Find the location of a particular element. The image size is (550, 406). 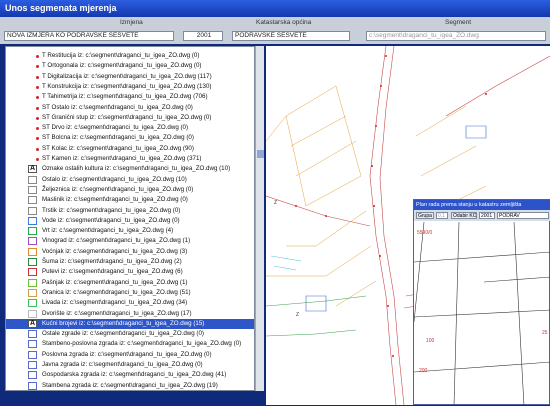

header-row: Izmjena Katastarska općina Segment is located at coordinates (275, 23).